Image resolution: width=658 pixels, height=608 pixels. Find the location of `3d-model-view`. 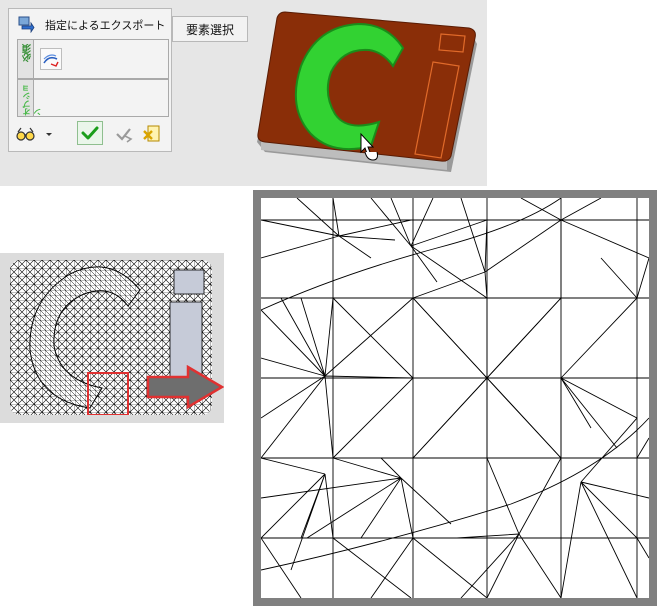

3d-model-view is located at coordinates (370, 96).